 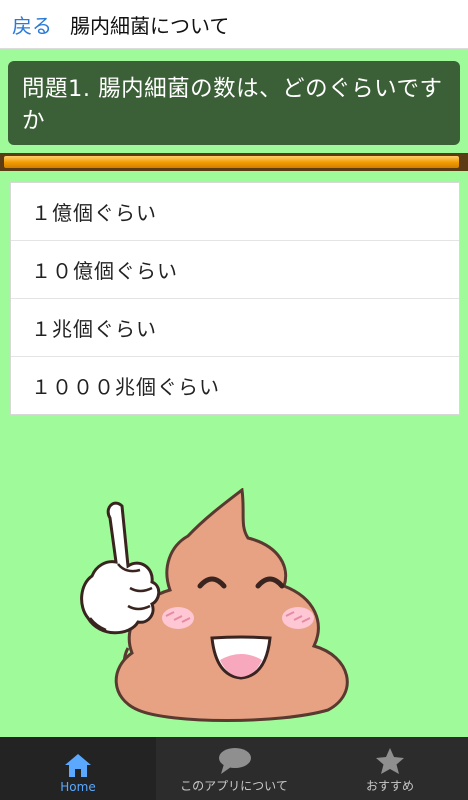 What do you see at coordinates (235, 385) in the screenshot?
I see `answer-option-4: １０００兆個ぐらい` at bounding box center [235, 385].